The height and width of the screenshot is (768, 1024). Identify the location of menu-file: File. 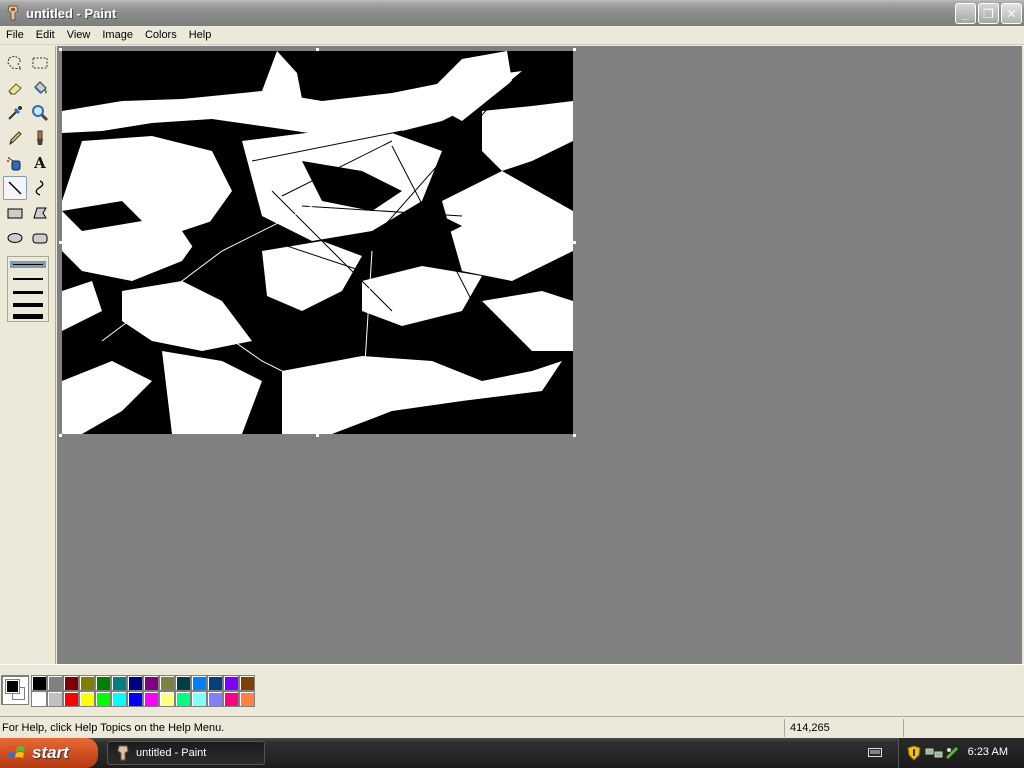
(15, 35).